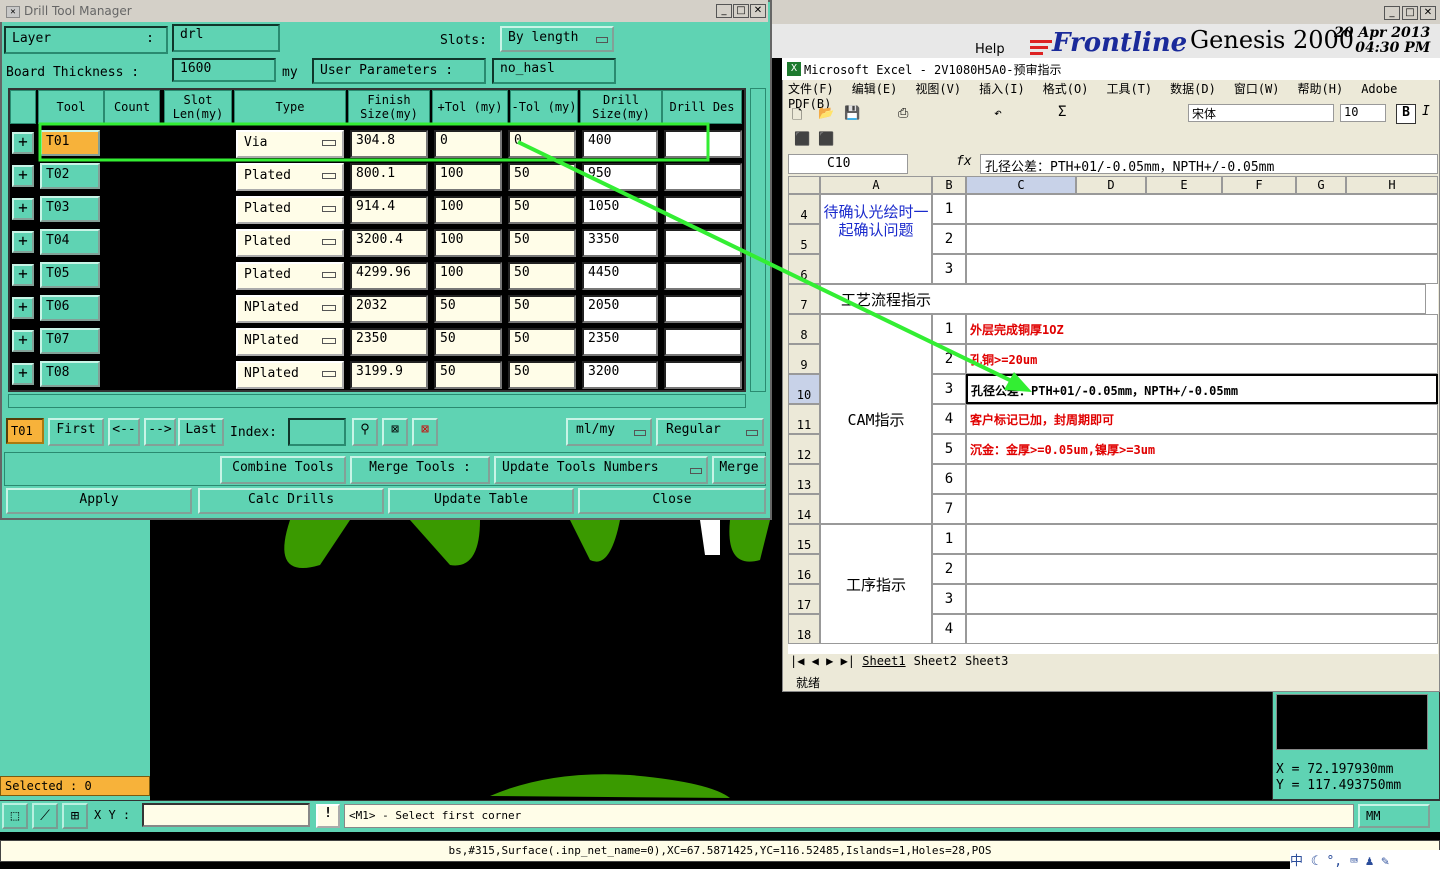 This screenshot has width=1440, height=869. I want to click on tool-id-cell: T04, so click(70, 242).